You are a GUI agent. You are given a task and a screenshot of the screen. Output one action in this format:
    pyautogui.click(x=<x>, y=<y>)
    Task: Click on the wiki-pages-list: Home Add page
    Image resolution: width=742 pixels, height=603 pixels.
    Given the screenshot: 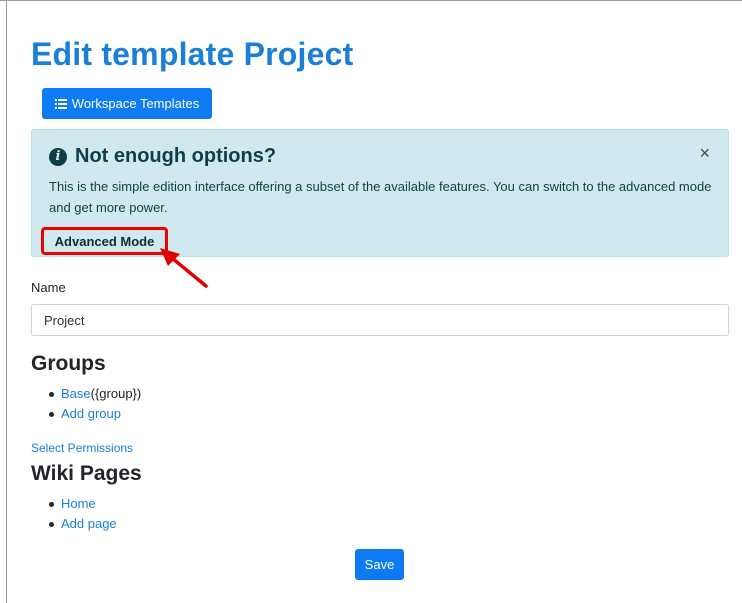 What is the action you would take?
    pyautogui.click(x=83, y=514)
    